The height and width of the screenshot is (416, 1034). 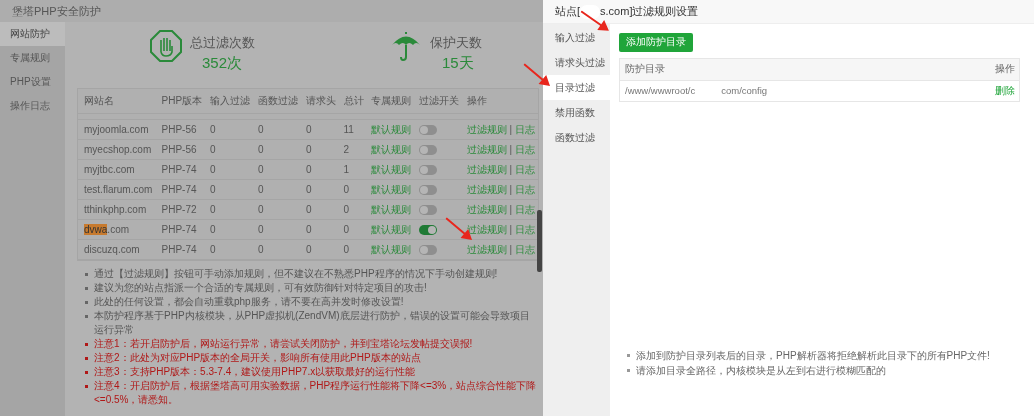 I want to click on note-text: 注意1：若开启防护后，网站运行异常，请尝试关闭防护，并到宝塔论坛发帖提交误报!, so click(x=283, y=344).